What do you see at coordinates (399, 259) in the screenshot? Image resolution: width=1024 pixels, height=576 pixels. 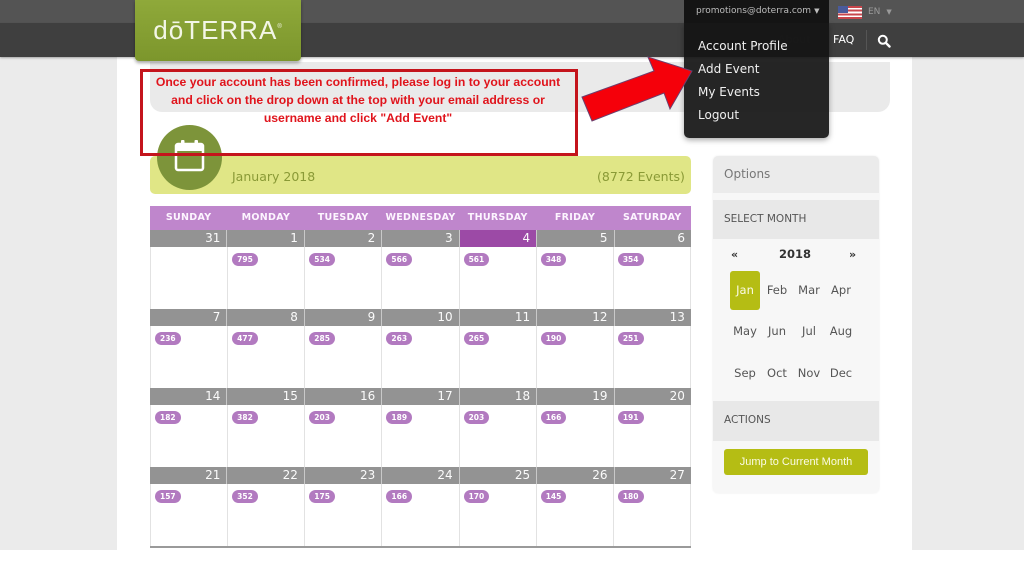 I see `event-count-badge: 566` at bounding box center [399, 259].